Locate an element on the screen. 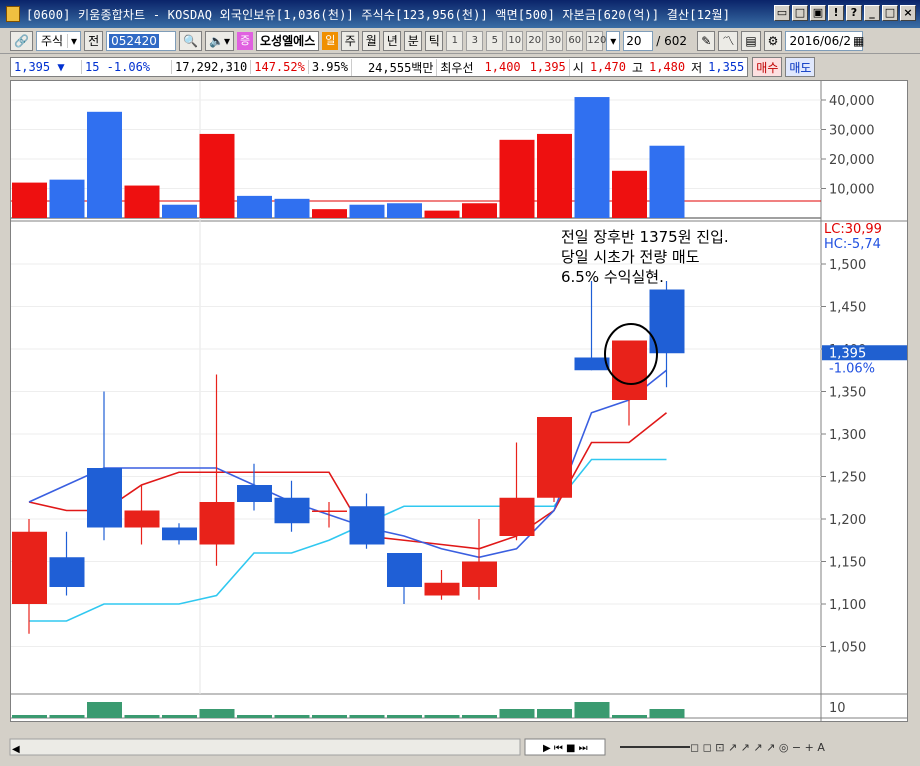 Image resolution: width=920 pixels, height=766 pixels. lc-label: LC:30,99 is located at coordinates (853, 229).